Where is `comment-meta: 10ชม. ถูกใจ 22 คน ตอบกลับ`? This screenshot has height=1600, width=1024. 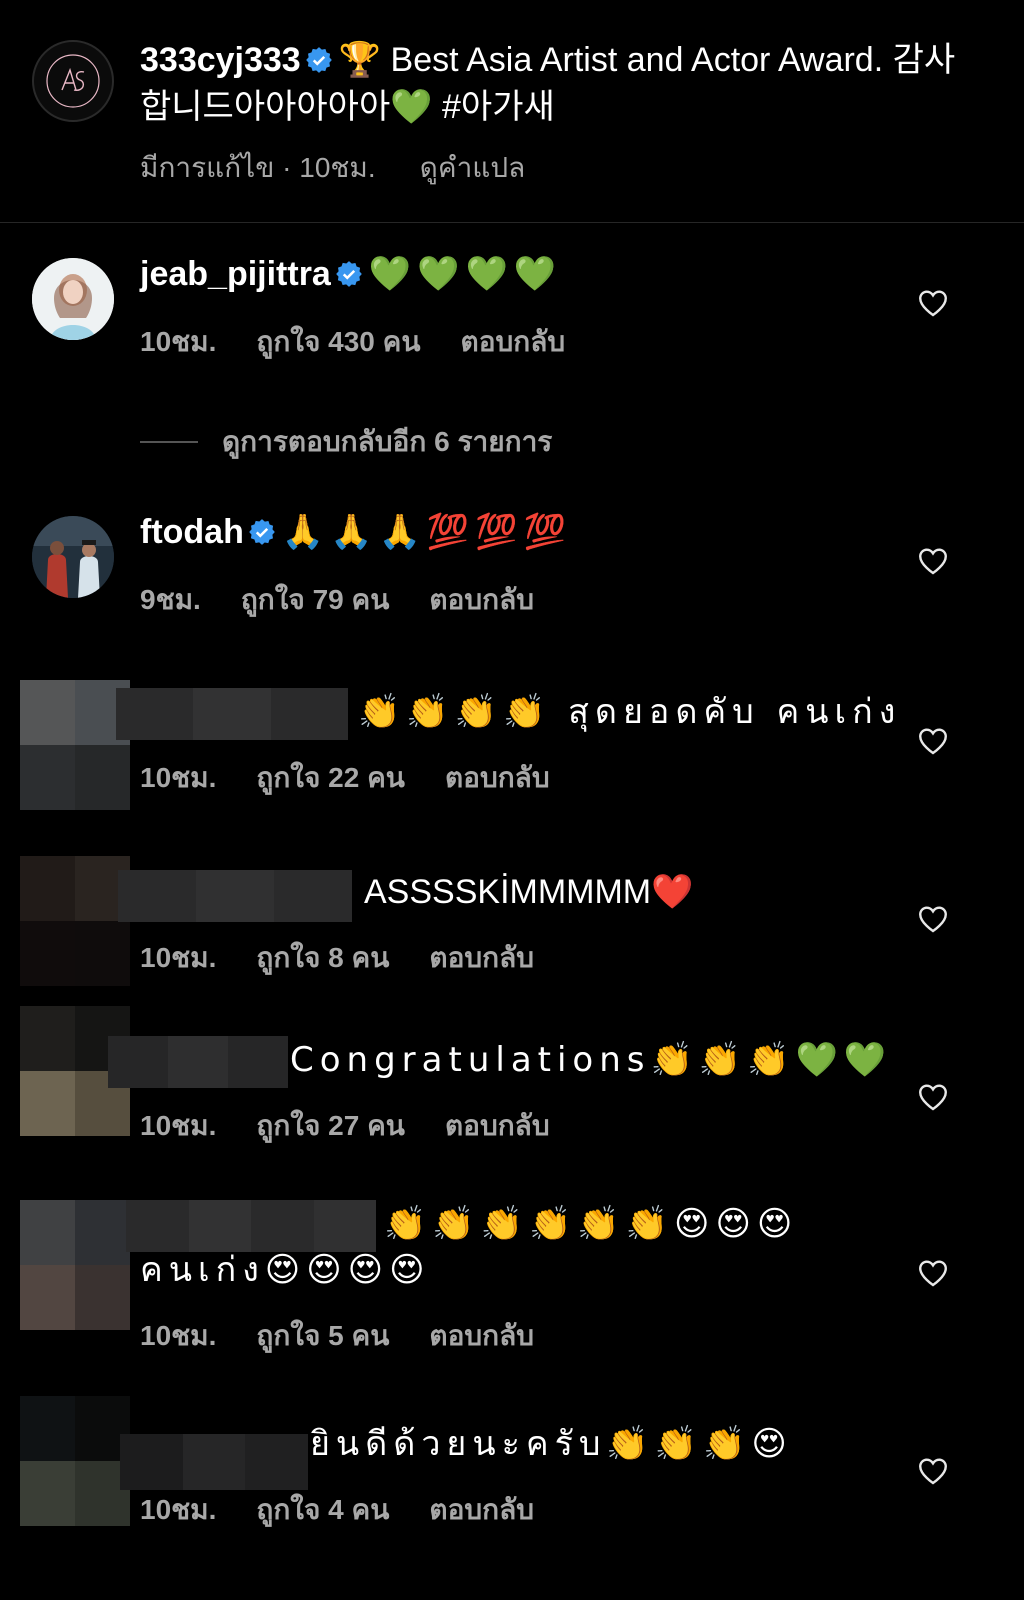
comment-meta: 10ชม. ถูกใจ 22 คน ตอบกลับ is located at coordinates (345, 778).